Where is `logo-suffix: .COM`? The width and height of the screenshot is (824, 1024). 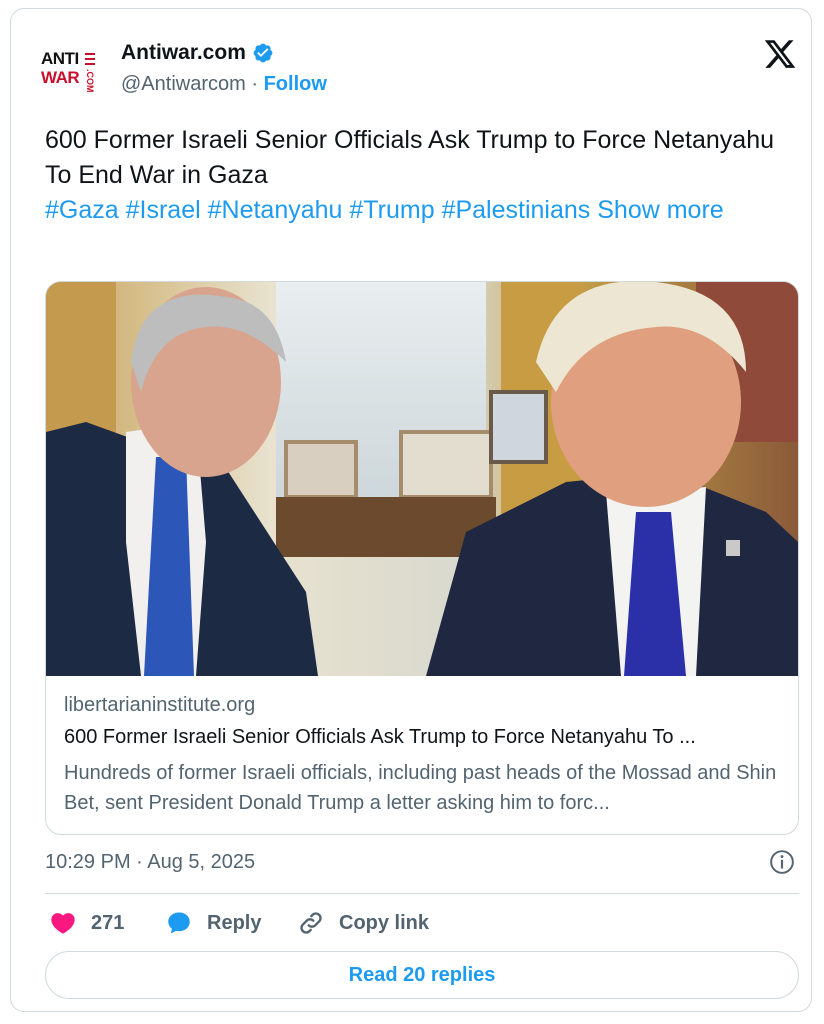 logo-suffix: .COM is located at coordinates (90, 81).